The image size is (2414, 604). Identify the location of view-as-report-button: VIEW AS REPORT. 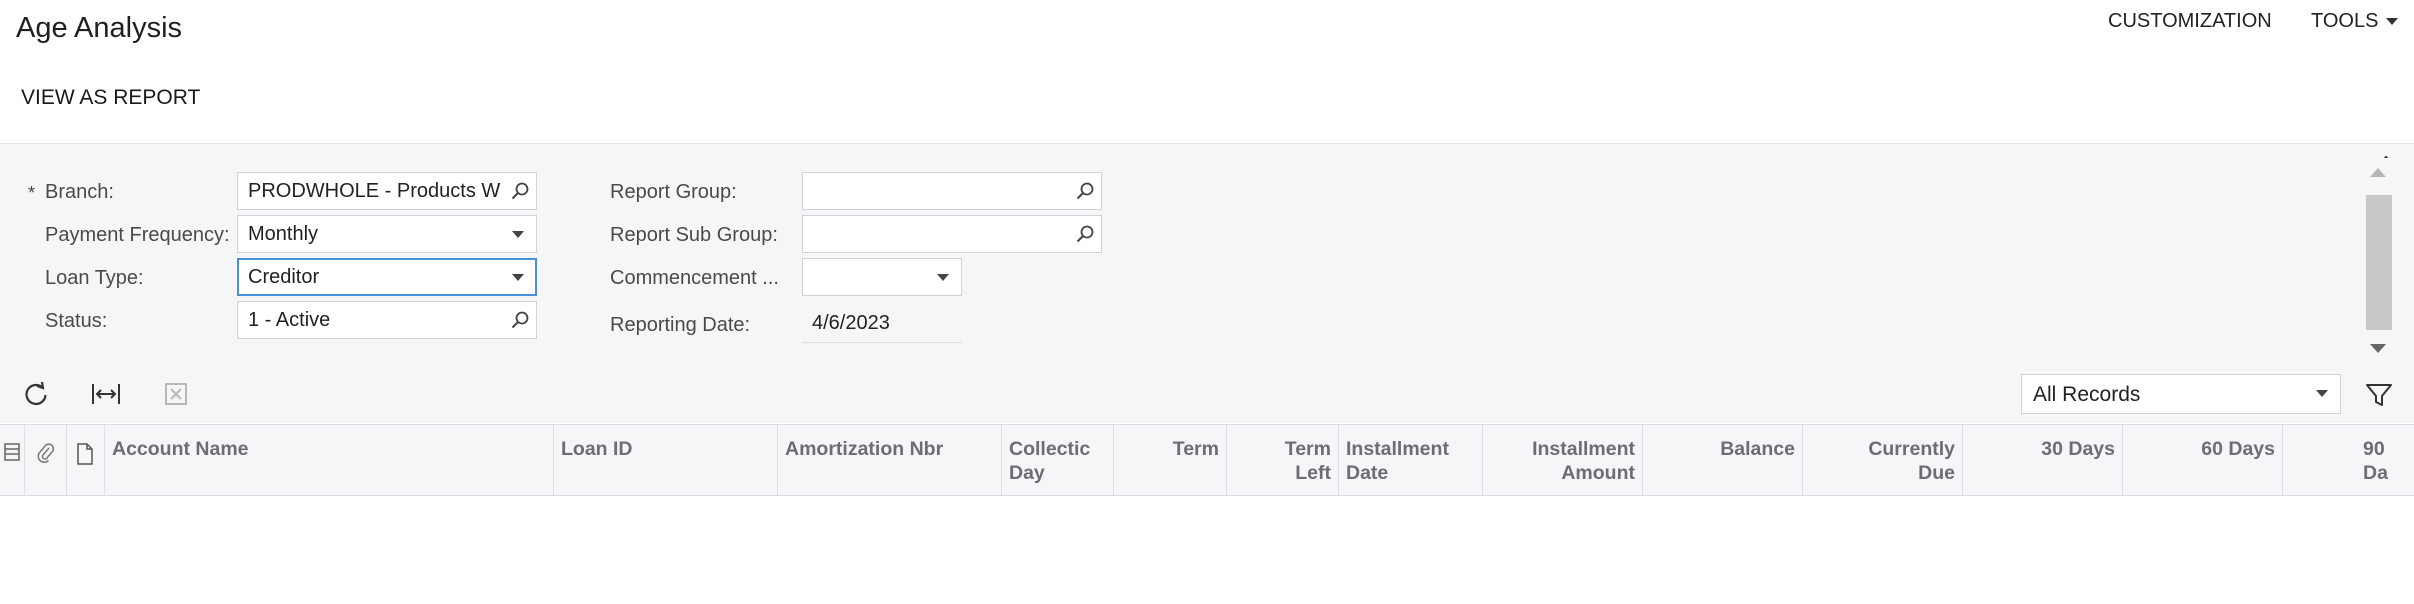
(110, 98).